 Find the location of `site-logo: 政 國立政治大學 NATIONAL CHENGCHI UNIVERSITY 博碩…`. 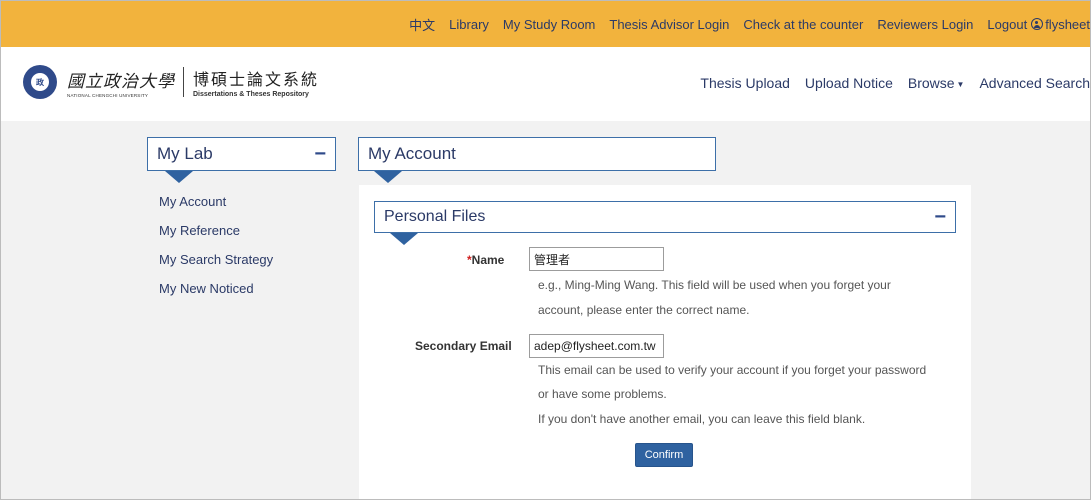

site-logo: 政 國立政治大學 NATIONAL CHENGCHI UNIVERSITY 博碩… is located at coordinates (171, 82).